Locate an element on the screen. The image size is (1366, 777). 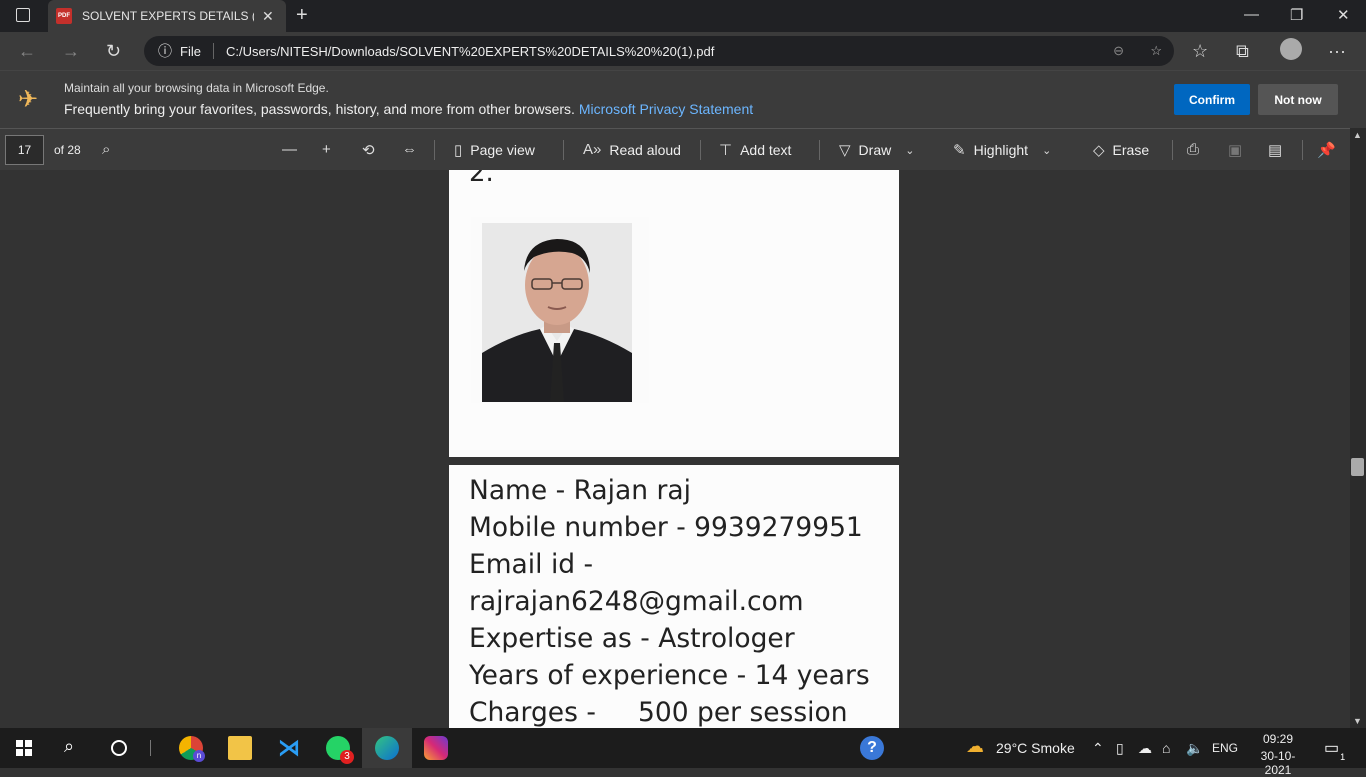
detail-name: Name - Rajan raj is located at coordinates (580, 490).